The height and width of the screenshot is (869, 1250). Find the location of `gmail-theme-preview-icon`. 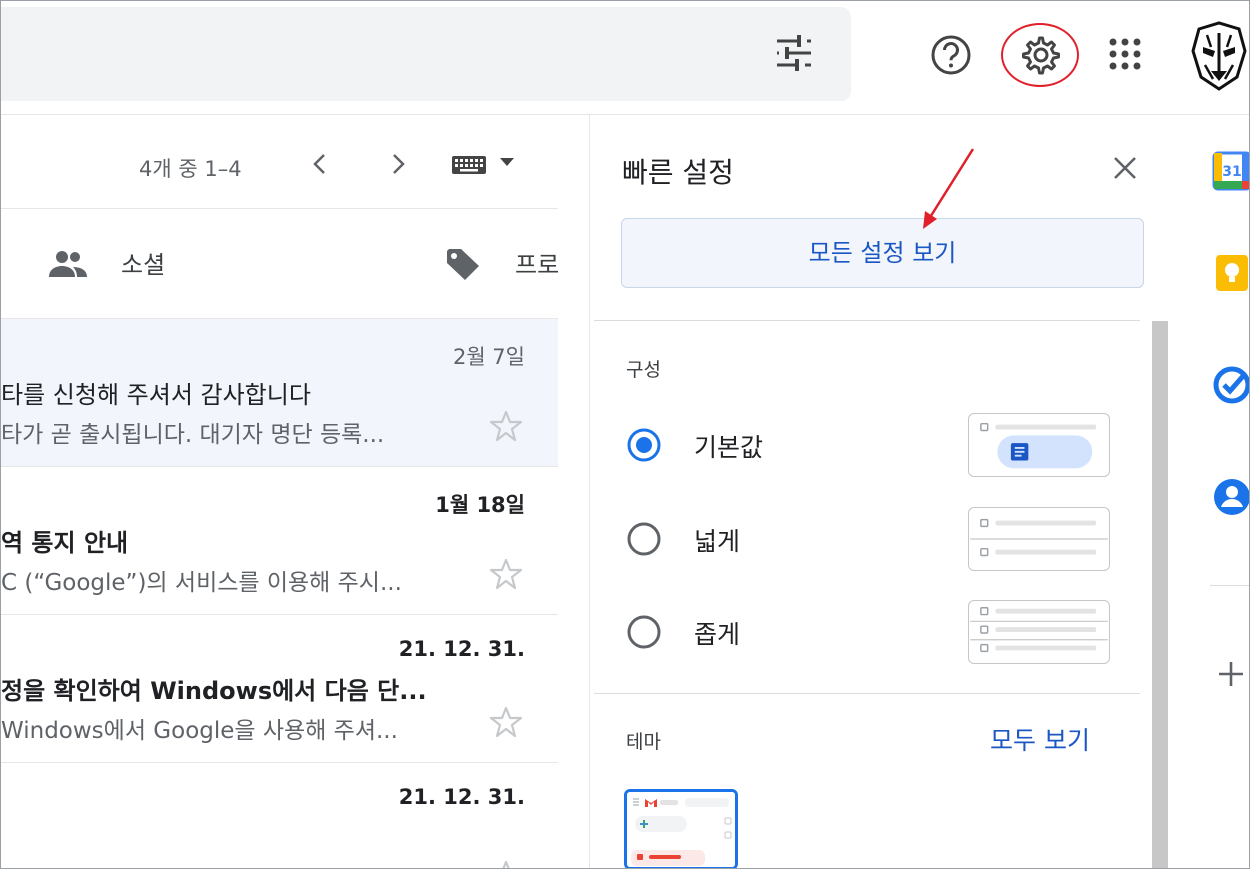

gmail-theme-preview-icon is located at coordinates (681, 829).